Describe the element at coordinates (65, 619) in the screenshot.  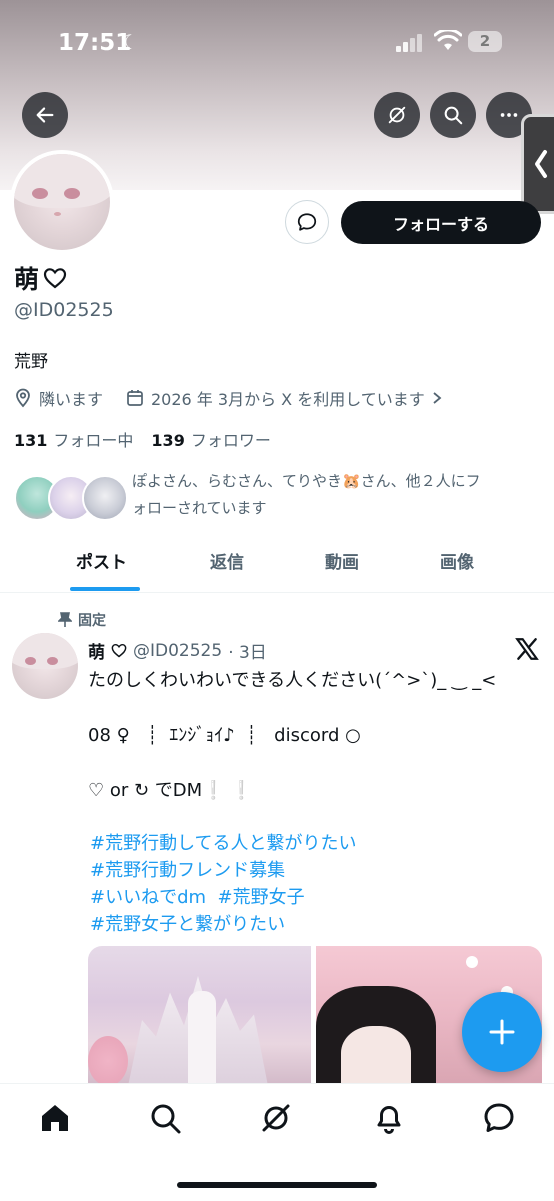
I see `pin-icon` at that location.